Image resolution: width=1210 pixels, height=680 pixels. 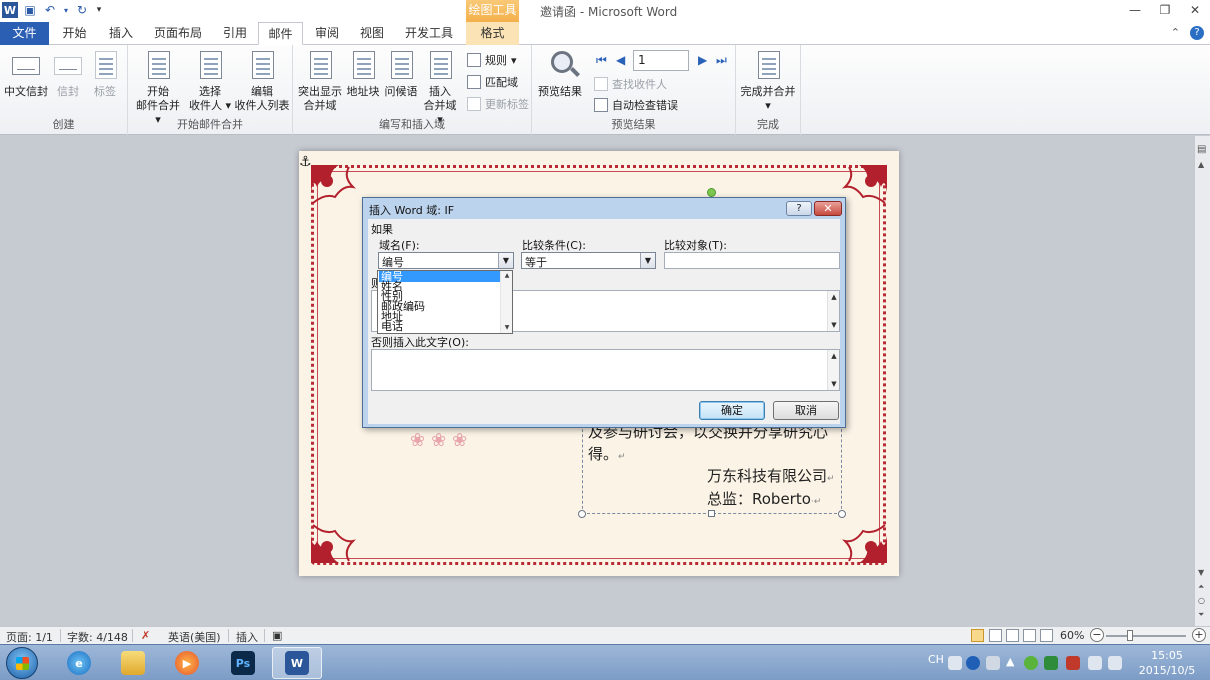 I want to click on language-indicator: 英语(美国), so click(x=194, y=637).